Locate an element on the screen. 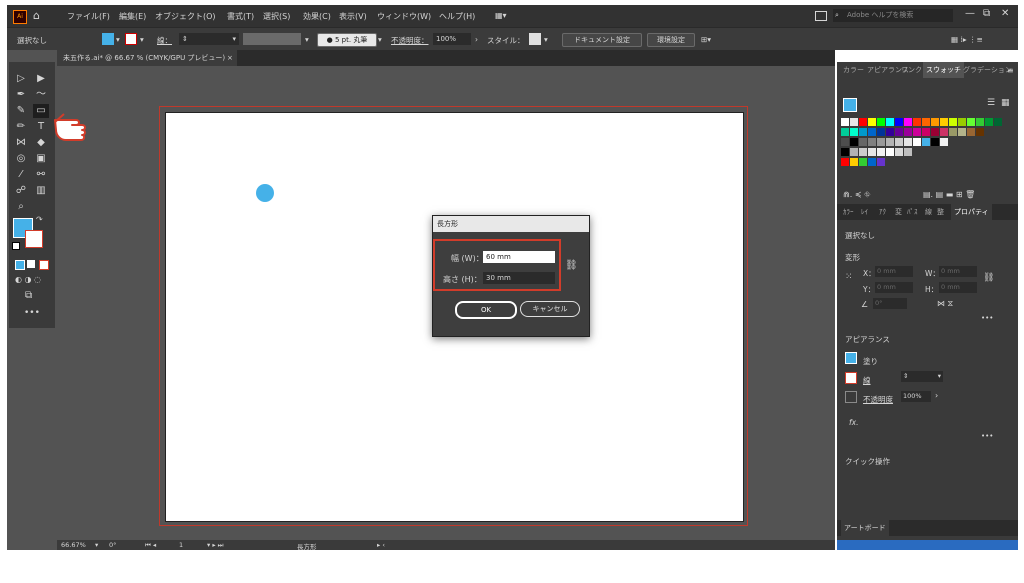 Image resolution: width=1024 pixels, height=583 pixels. menu-edit: 編集(E) is located at coordinates (132, 16).